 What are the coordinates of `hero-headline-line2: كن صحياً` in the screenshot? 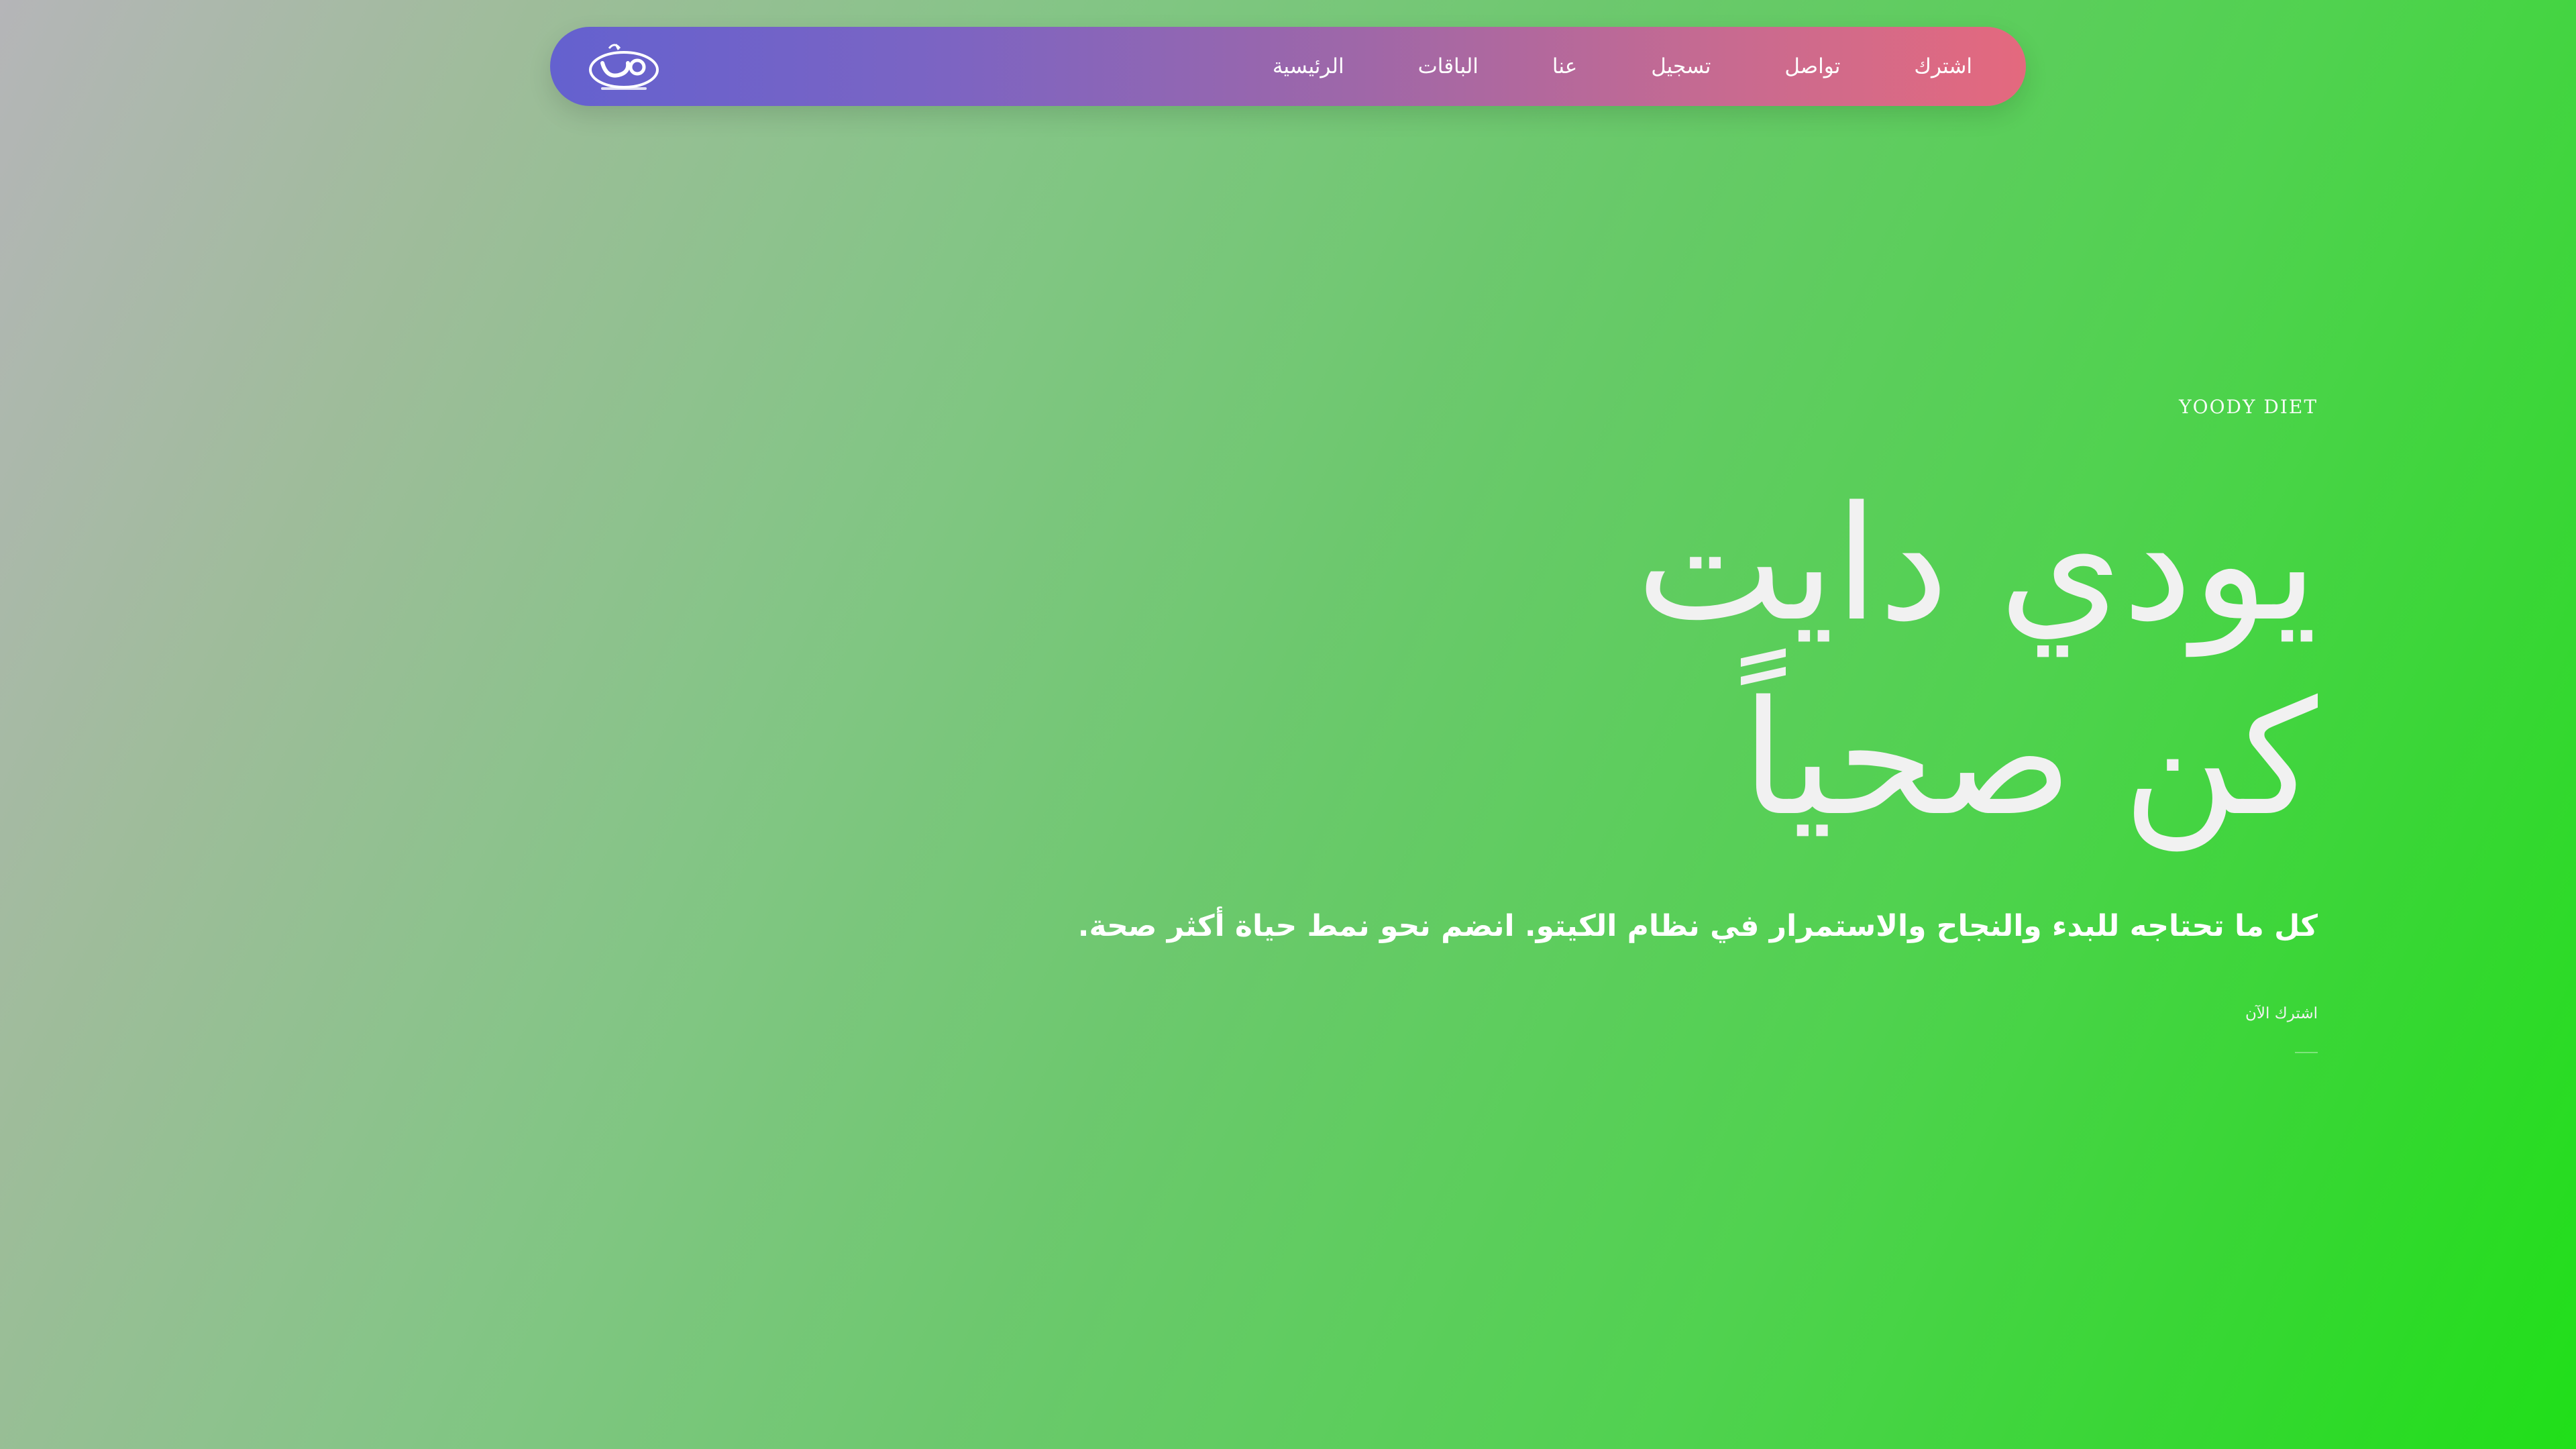 It's located at (2029, 759).